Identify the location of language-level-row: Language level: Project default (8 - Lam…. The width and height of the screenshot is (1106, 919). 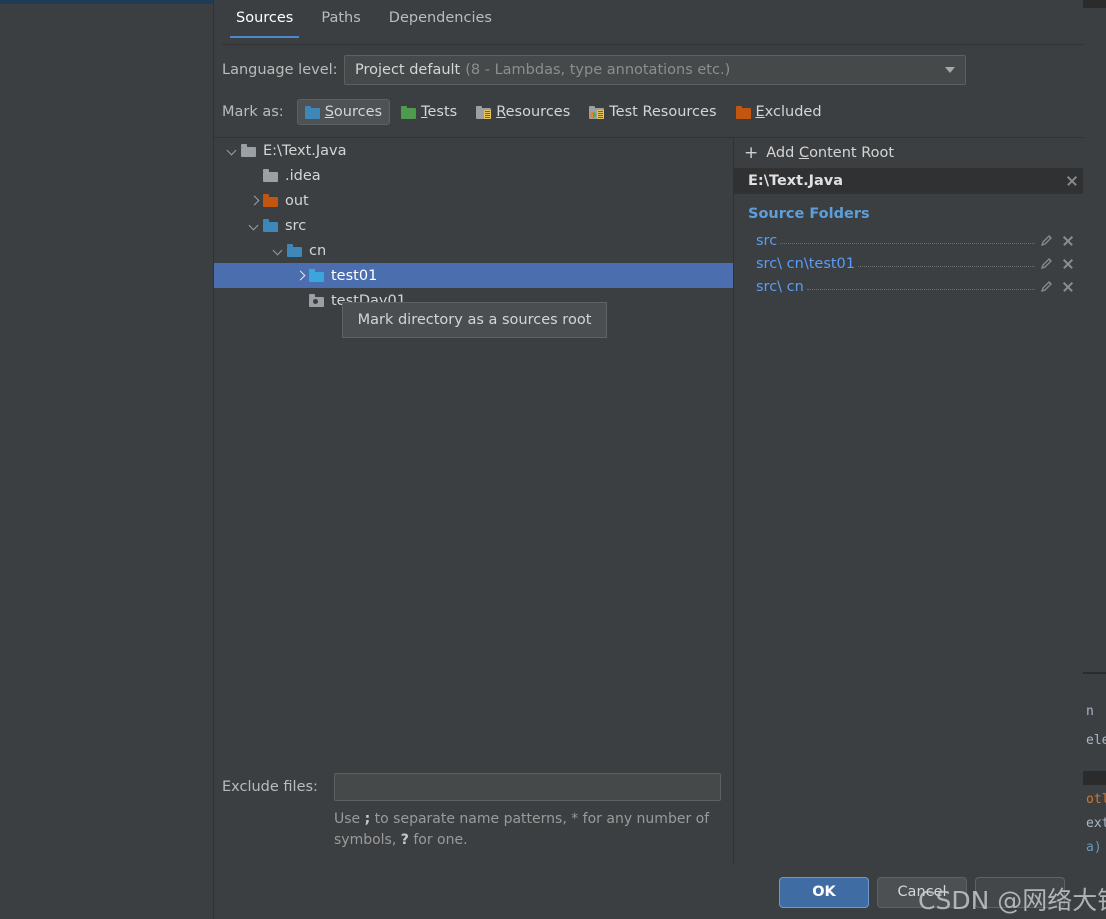
(648, 65).